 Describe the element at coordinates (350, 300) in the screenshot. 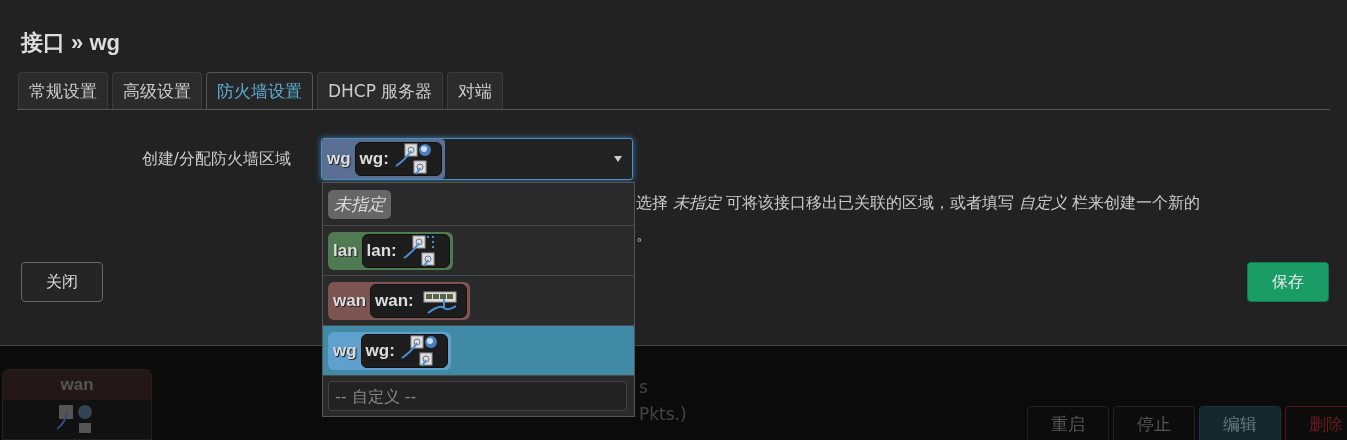

I see `zone-name: wan` at that location.